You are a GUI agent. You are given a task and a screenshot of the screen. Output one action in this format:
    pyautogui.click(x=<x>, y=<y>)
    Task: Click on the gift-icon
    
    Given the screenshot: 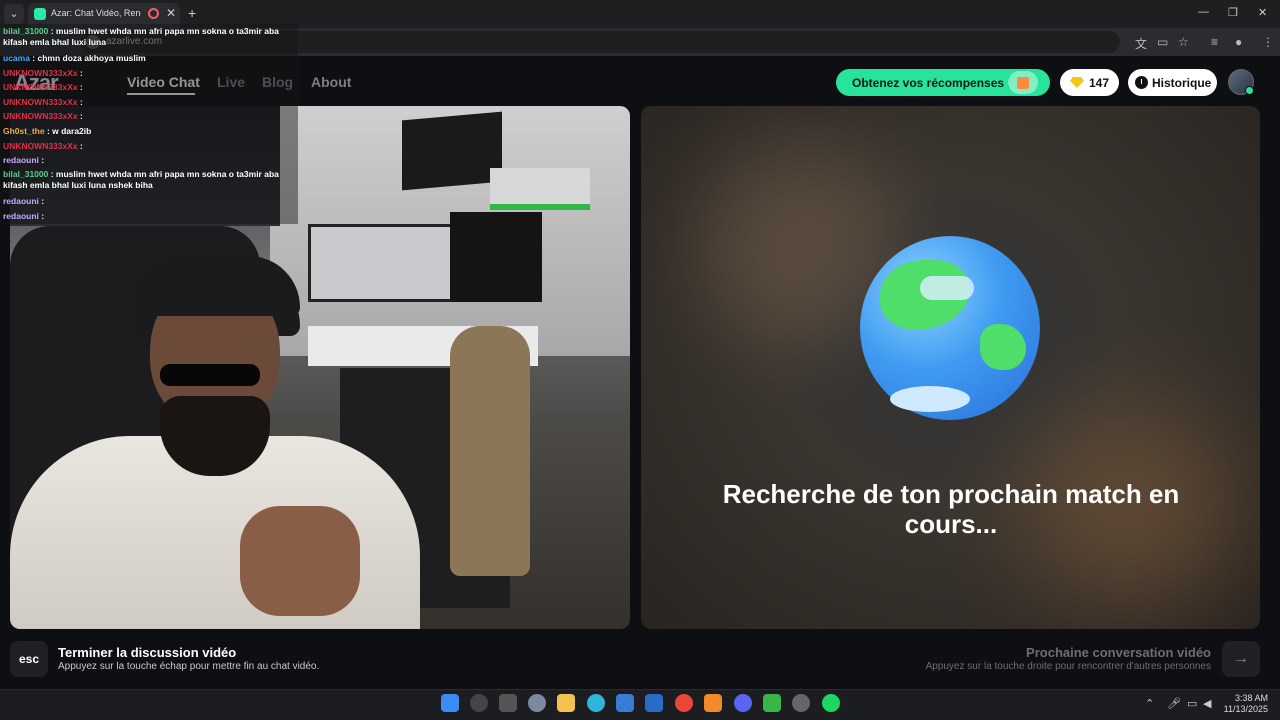 What is the action you would take?
    pyautogui.click(x=1023, y=82)
    